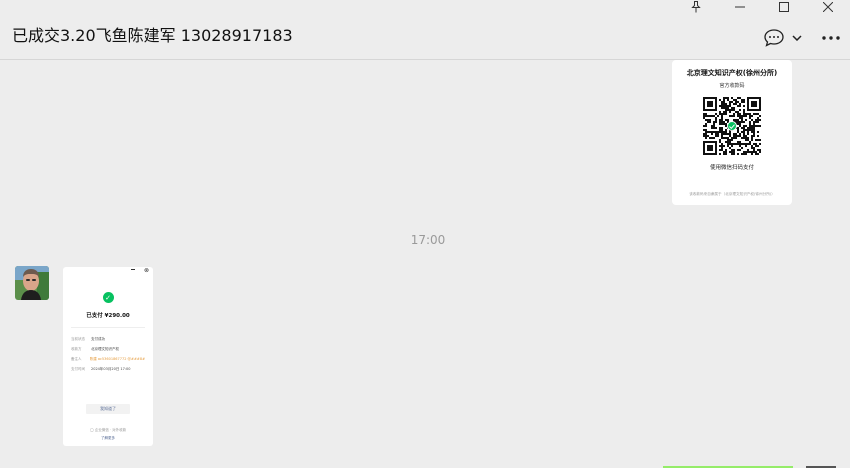 The height and width of the screenshot is (468, 850). What do you see at coordinates (108, 271) in the screenshot?
I see `receipt-window-bar: ⊗` at bounding box center [108, 271].